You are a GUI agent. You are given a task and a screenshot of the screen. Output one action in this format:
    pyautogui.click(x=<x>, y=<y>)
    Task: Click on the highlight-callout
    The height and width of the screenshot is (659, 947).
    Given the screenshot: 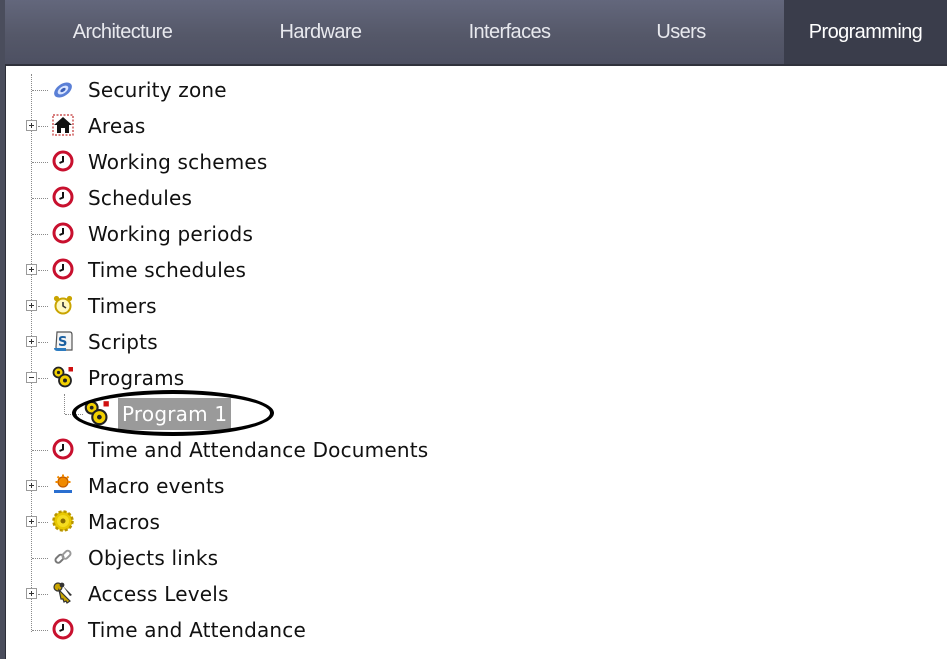 What is the action you would take?
    pyautogui.click(x=173, y=413)
    